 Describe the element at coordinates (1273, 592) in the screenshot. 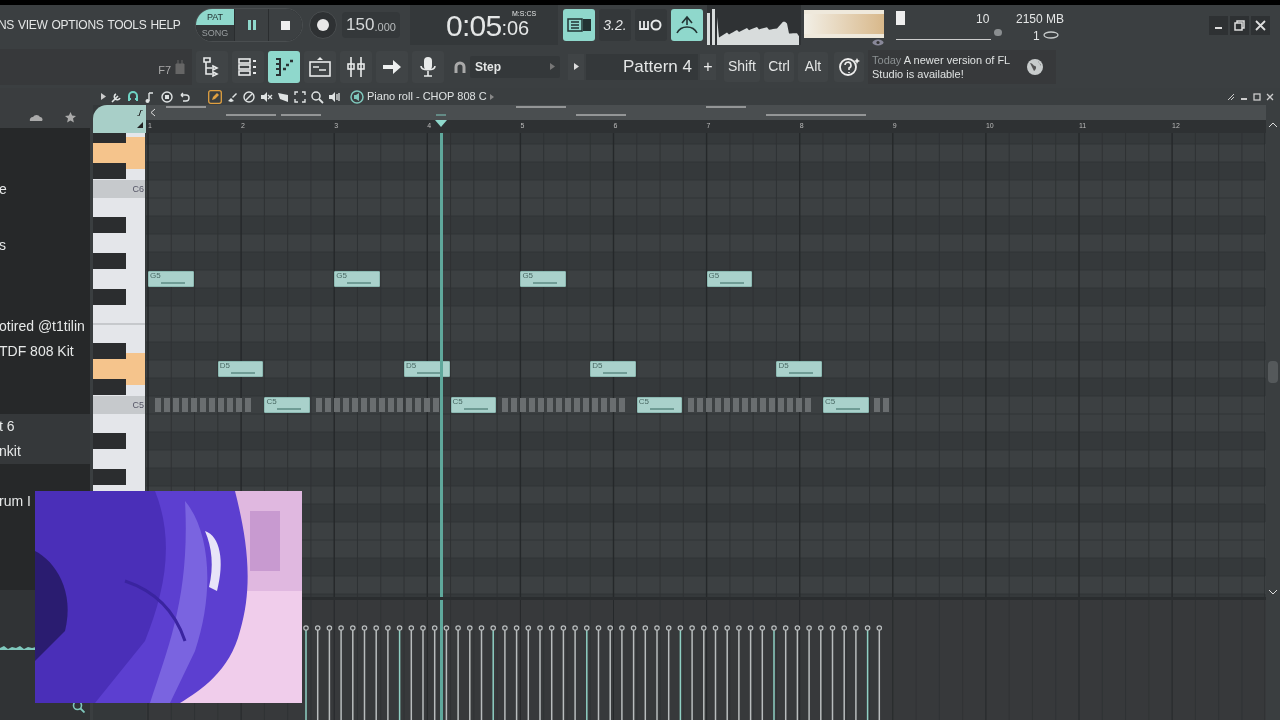

I see `scroll-down-icon` at that location.